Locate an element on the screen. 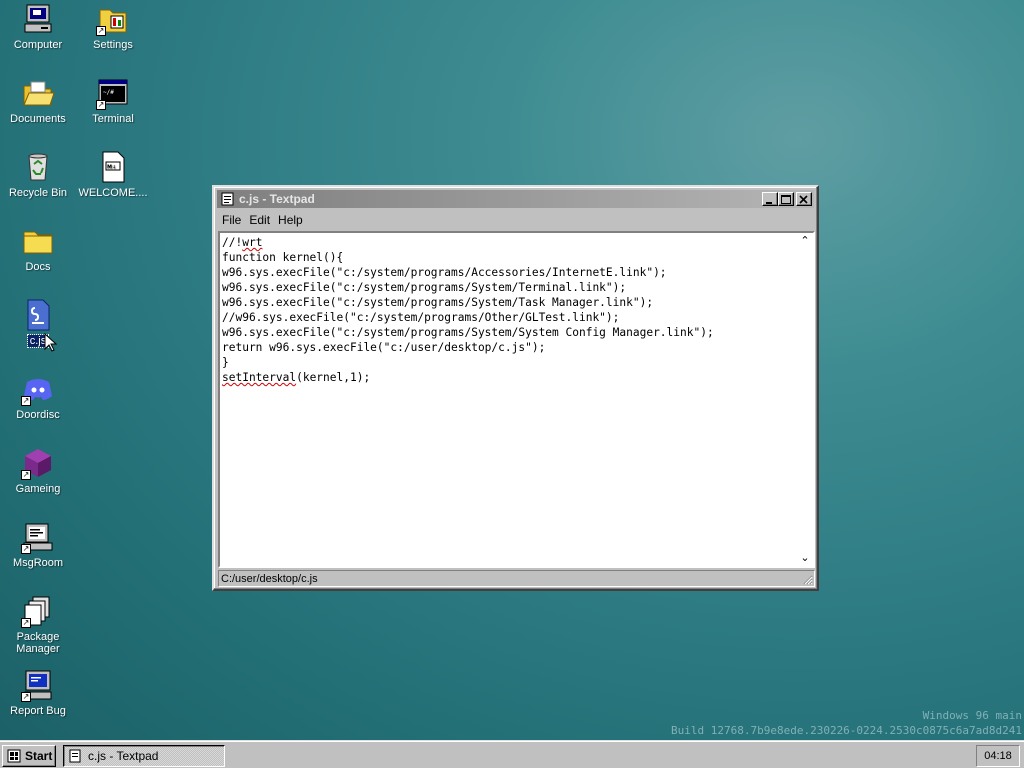 This screenshot has height=768, width=1024. desktop-icon-label: Docs is located at coordinates (38, 267).